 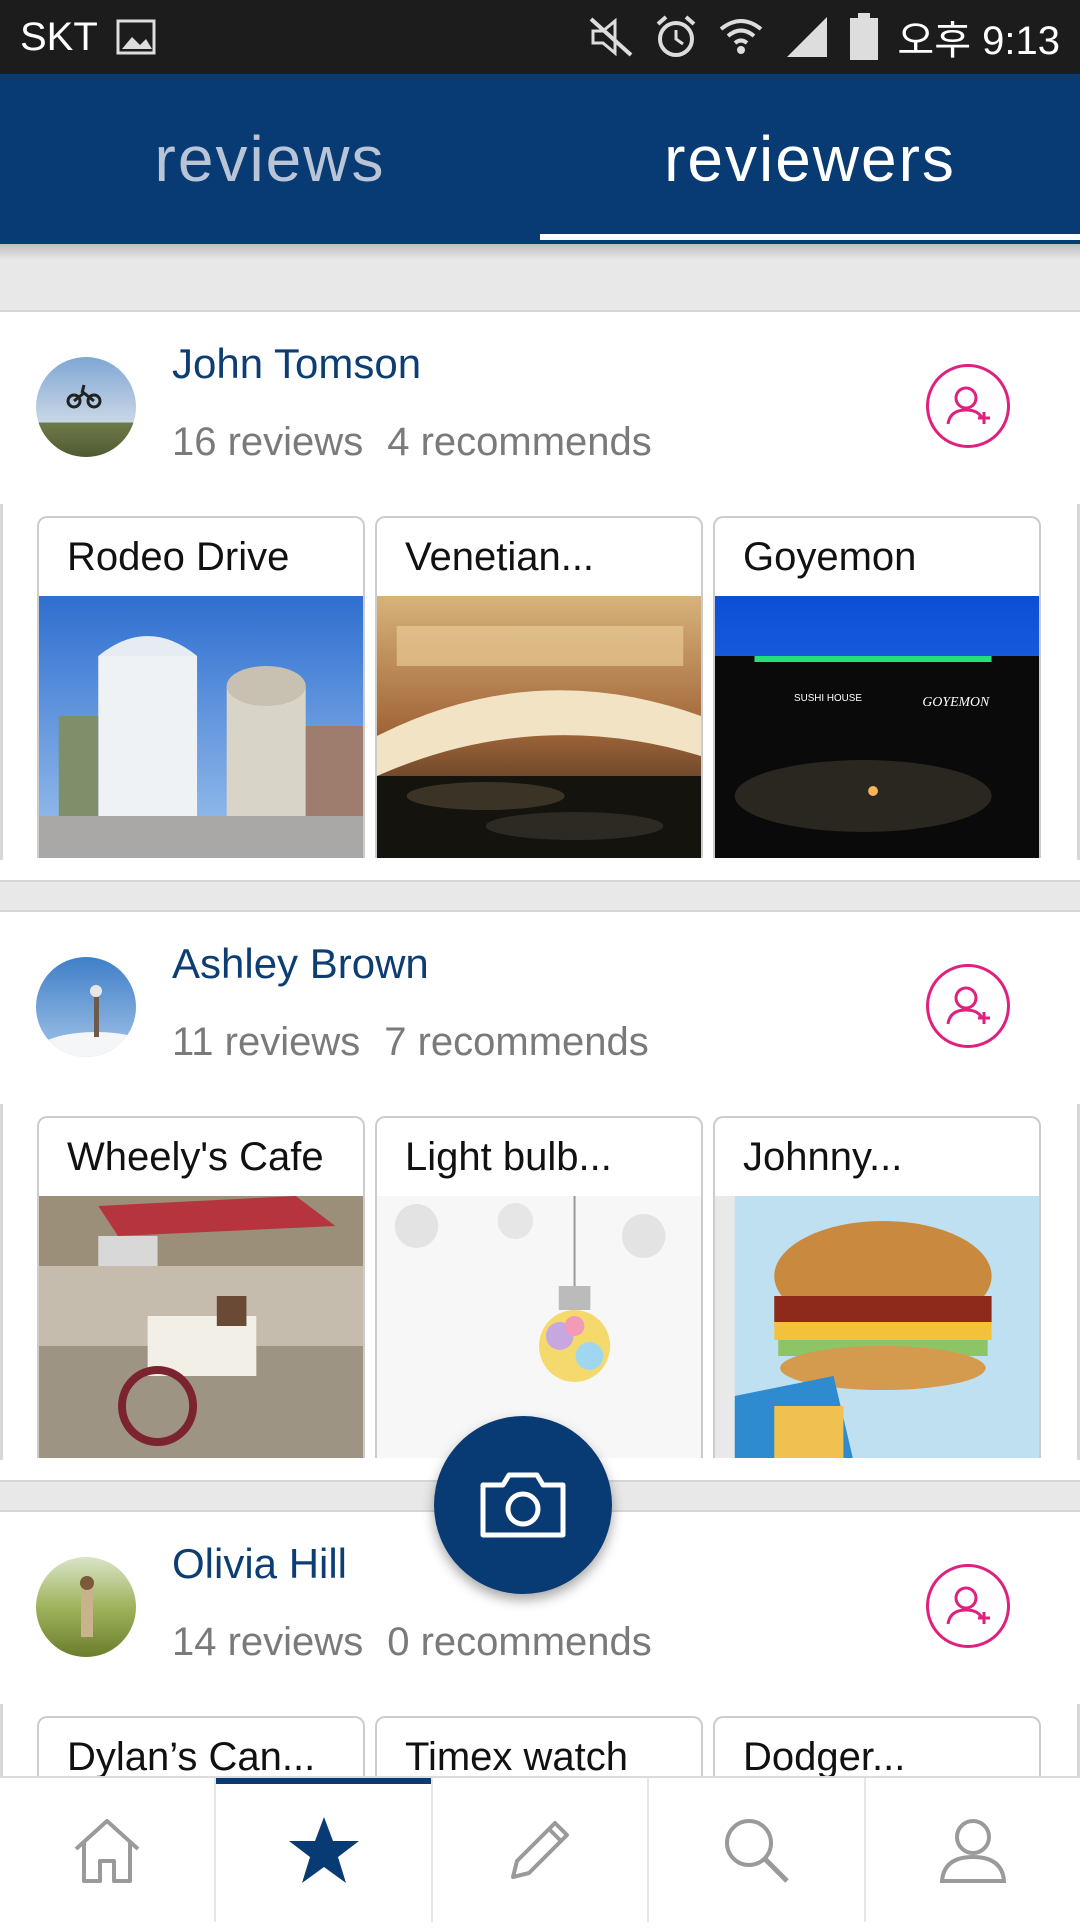 I want to click on review-count: 16 reviews, so click(x=268, y=442).